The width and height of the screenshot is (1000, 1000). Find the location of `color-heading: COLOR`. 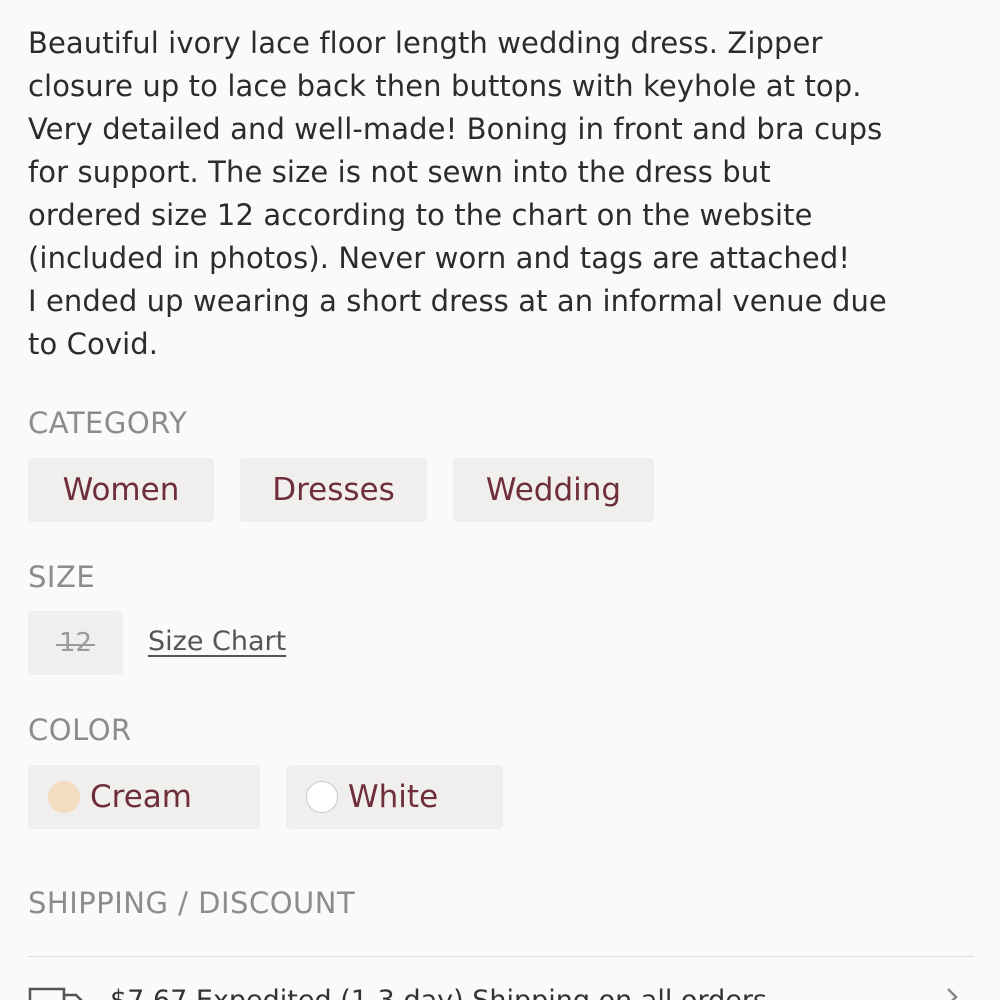

color-heading: COLOR is located at coordinates (80, 730).